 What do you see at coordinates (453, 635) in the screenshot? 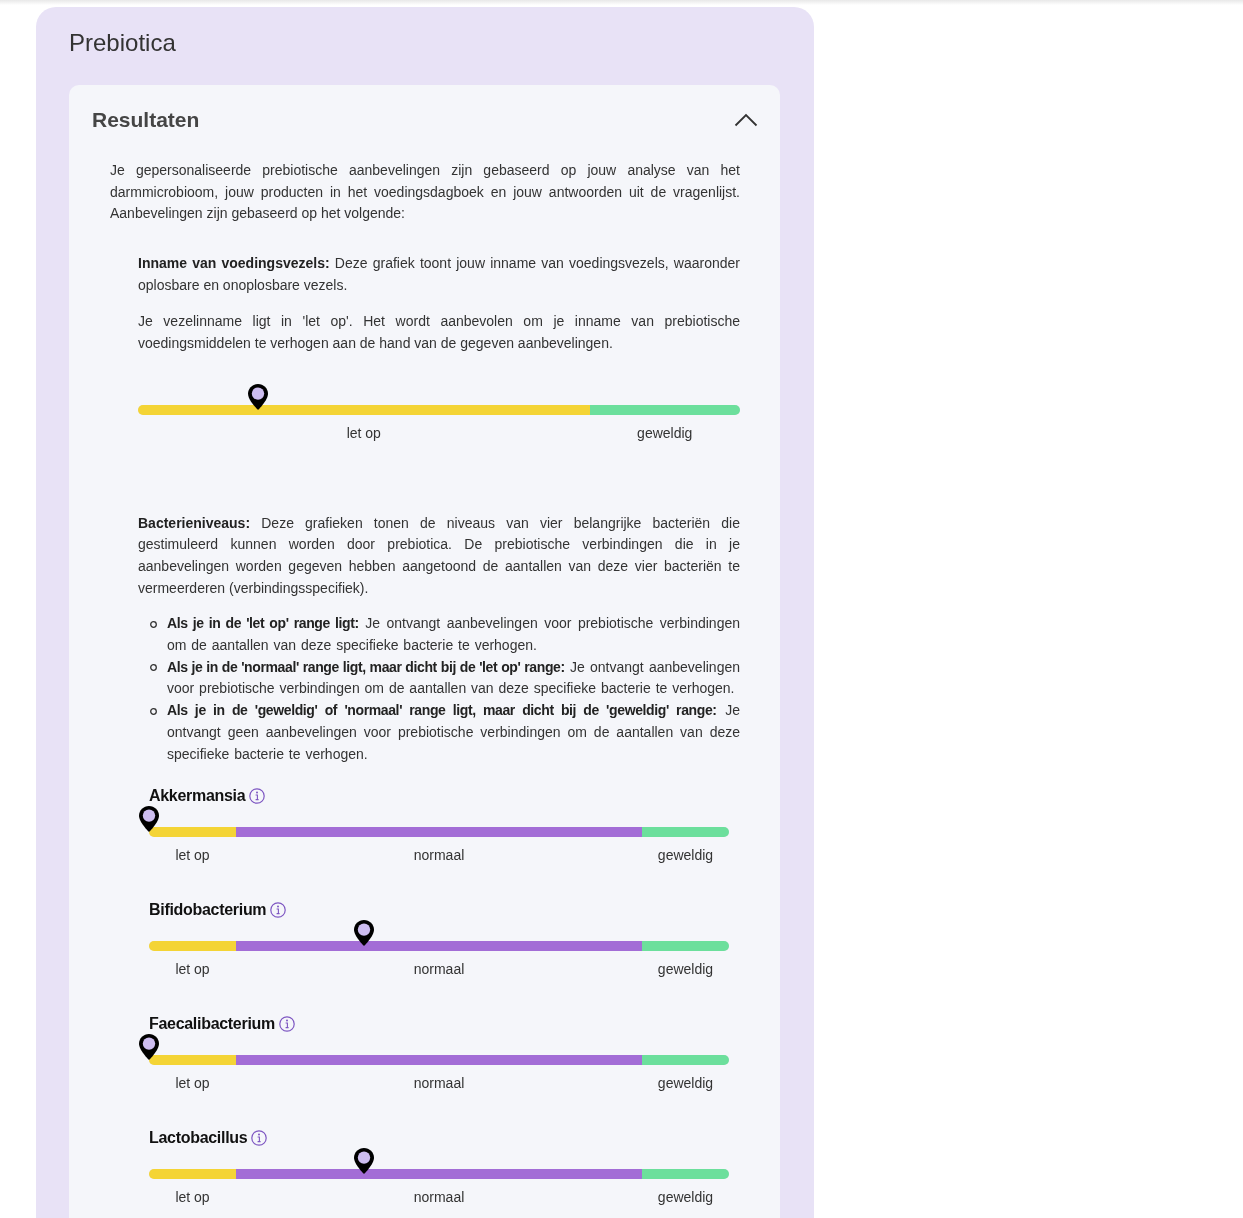
I see `list-item-text: Als je in de 'let op' range ligt: Je ontvangt aanbevelingen voor prebiotische verbindingen om de aantallen van deze specifieke bacterie te verhogen.` at bounding box center [453, 635].